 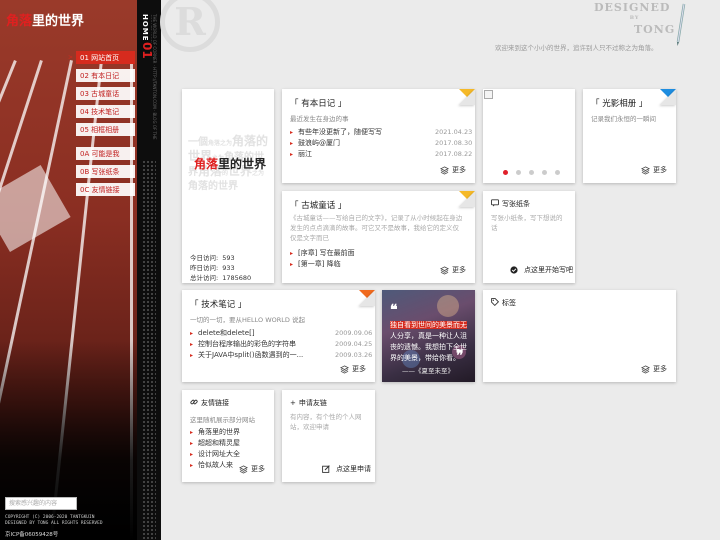 I want to click on registered-watermark-icon: R, so click(x=190, y=26).